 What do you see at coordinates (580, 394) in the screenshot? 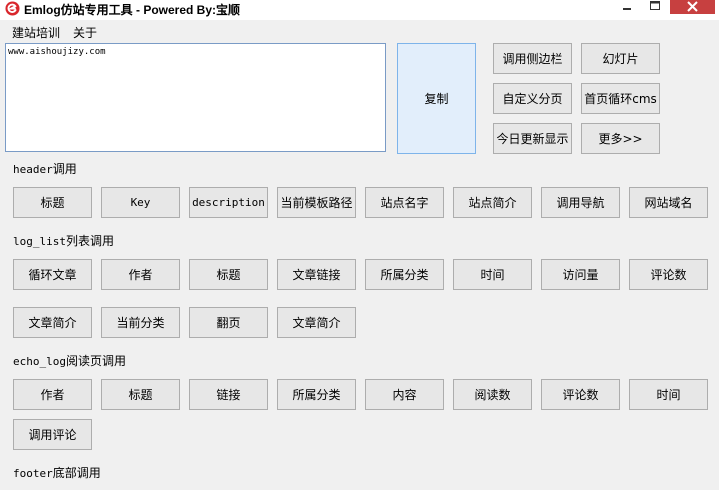
I see `echo-log-comments-button: 评论数` at bounding box center [580, 394].